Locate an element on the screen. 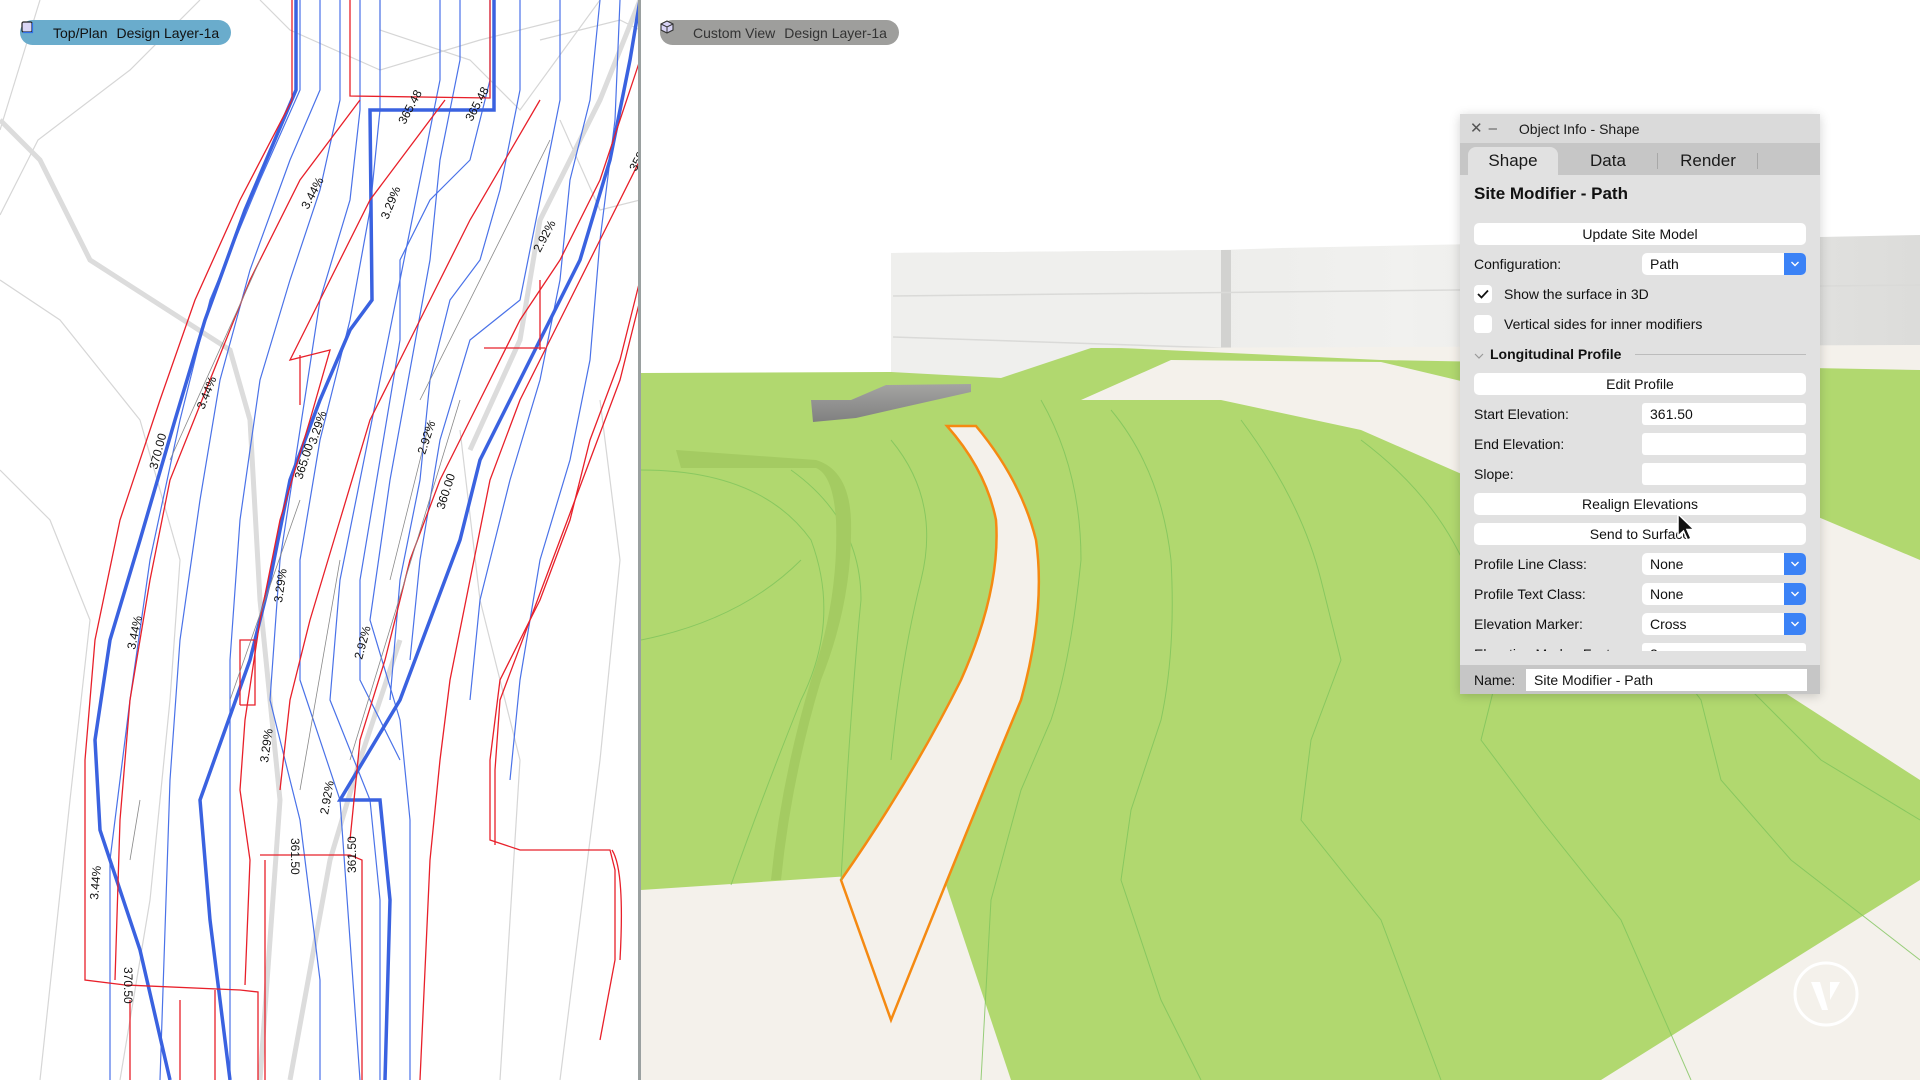  elevation-marker-select: Cross is located at coordinates (1724, 624).